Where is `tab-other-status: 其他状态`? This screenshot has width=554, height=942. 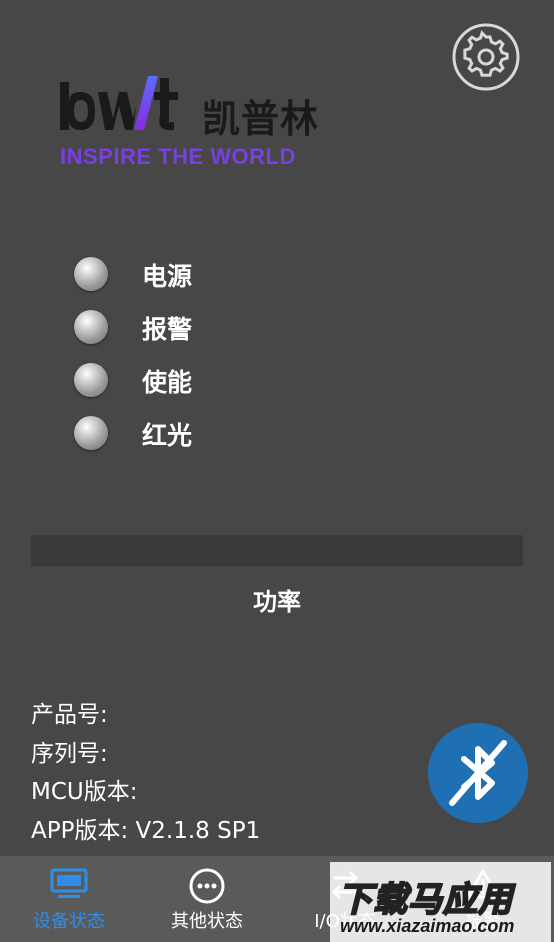 tab-other-status: 其他状态 is located at coordinates (207, 899).